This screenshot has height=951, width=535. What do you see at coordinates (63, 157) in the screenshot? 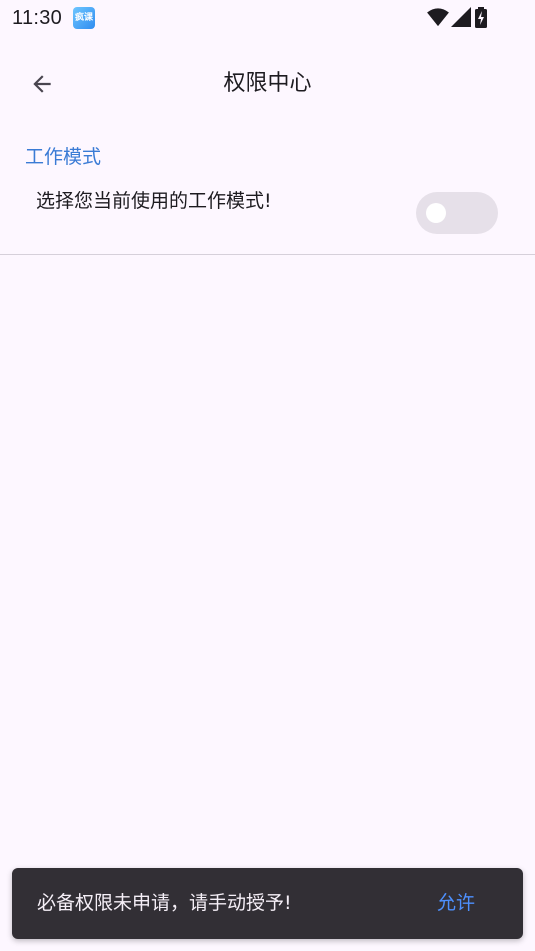
I see `section-header-work-mode: 工作模式` at bounding box center [63, 157].